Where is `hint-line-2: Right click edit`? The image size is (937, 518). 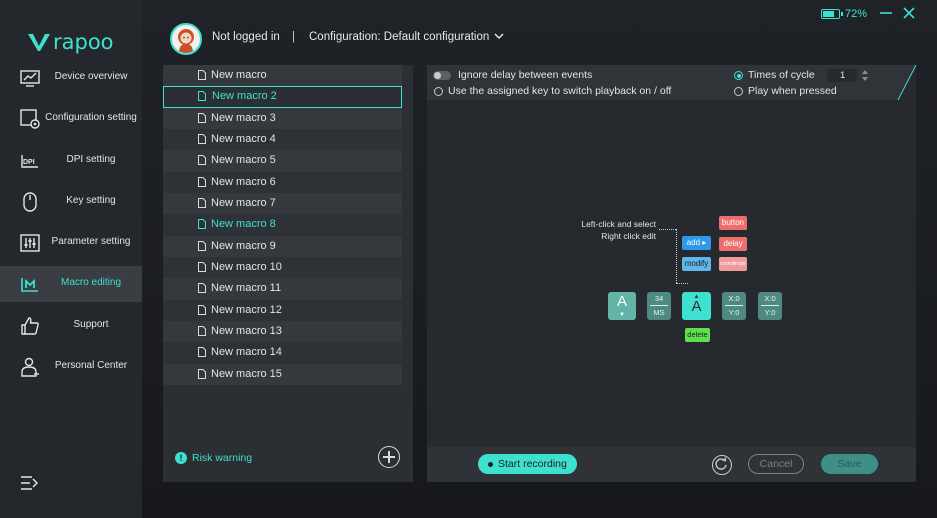
hint-line-2: Right click edit is located at coordinates (628, 236).